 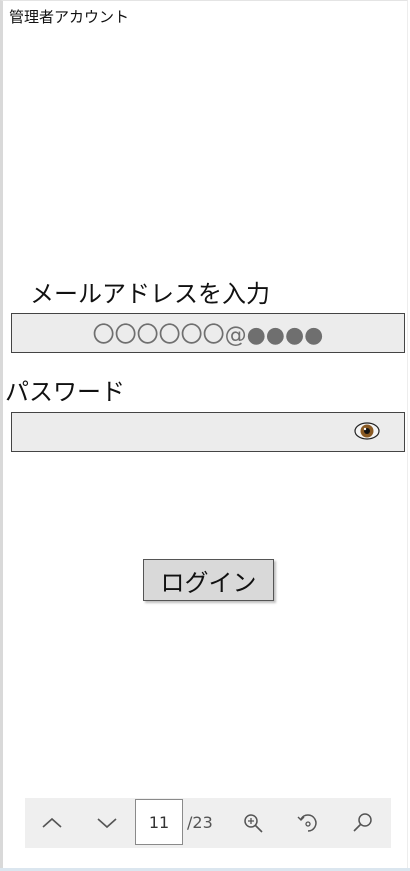 I want to click on rotate-icon, so click(x=308, y=823).